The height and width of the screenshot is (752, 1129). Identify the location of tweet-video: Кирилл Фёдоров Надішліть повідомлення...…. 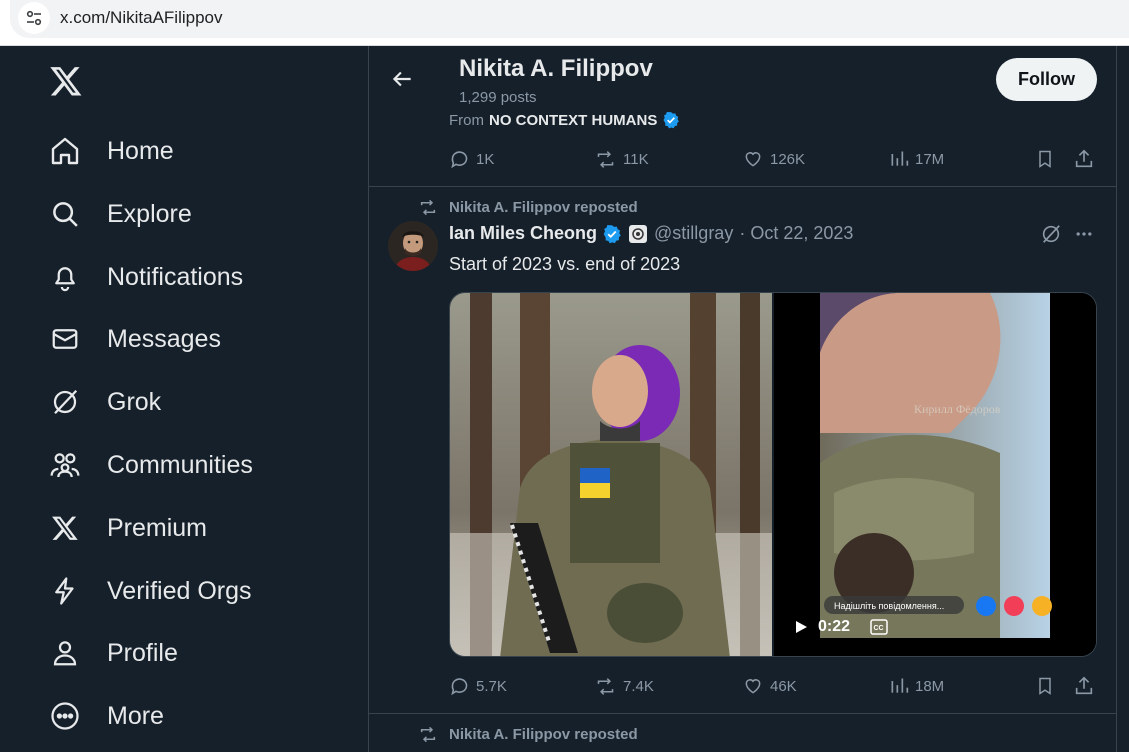
(935, 474).